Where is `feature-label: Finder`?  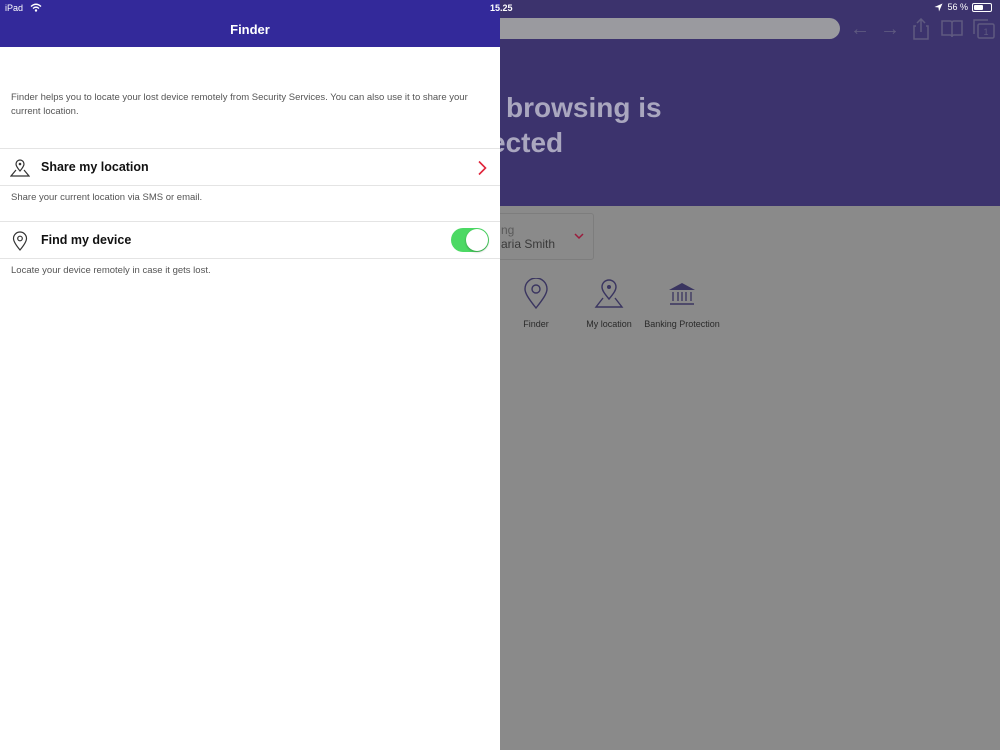 feature-label: Finder is located at coordinates (536, 324).